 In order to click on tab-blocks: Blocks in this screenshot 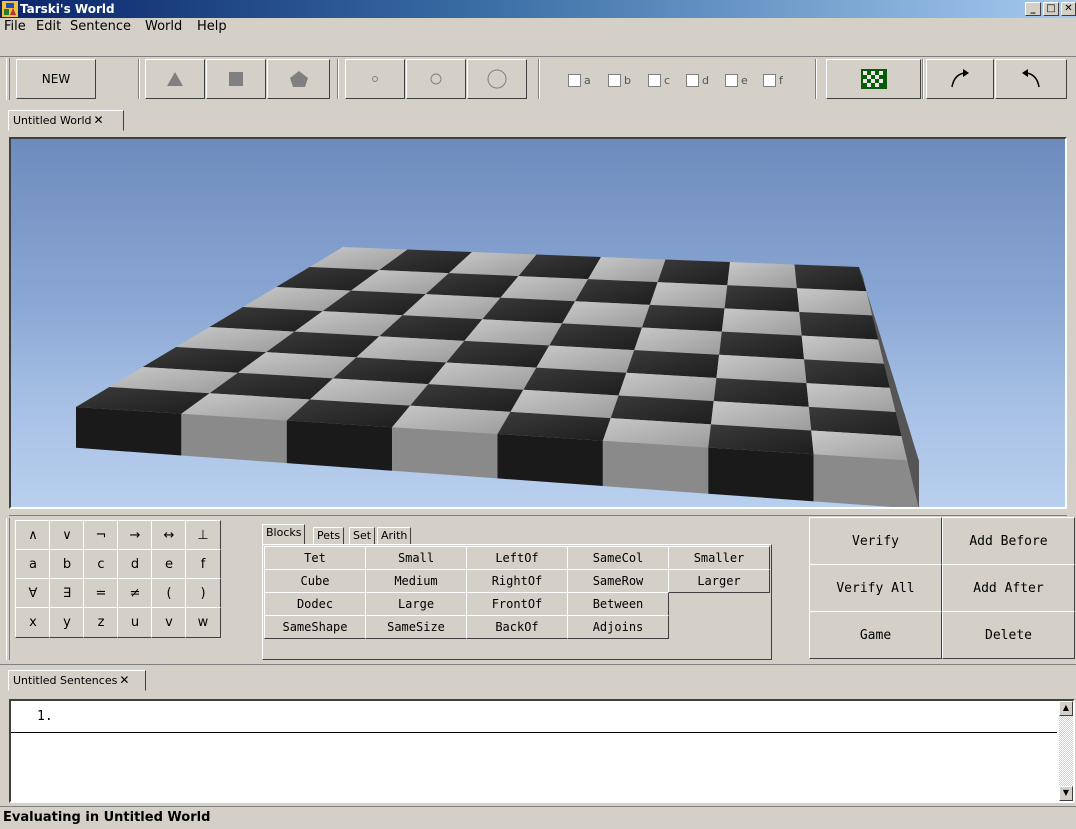, I will do `click(284, 534)`.